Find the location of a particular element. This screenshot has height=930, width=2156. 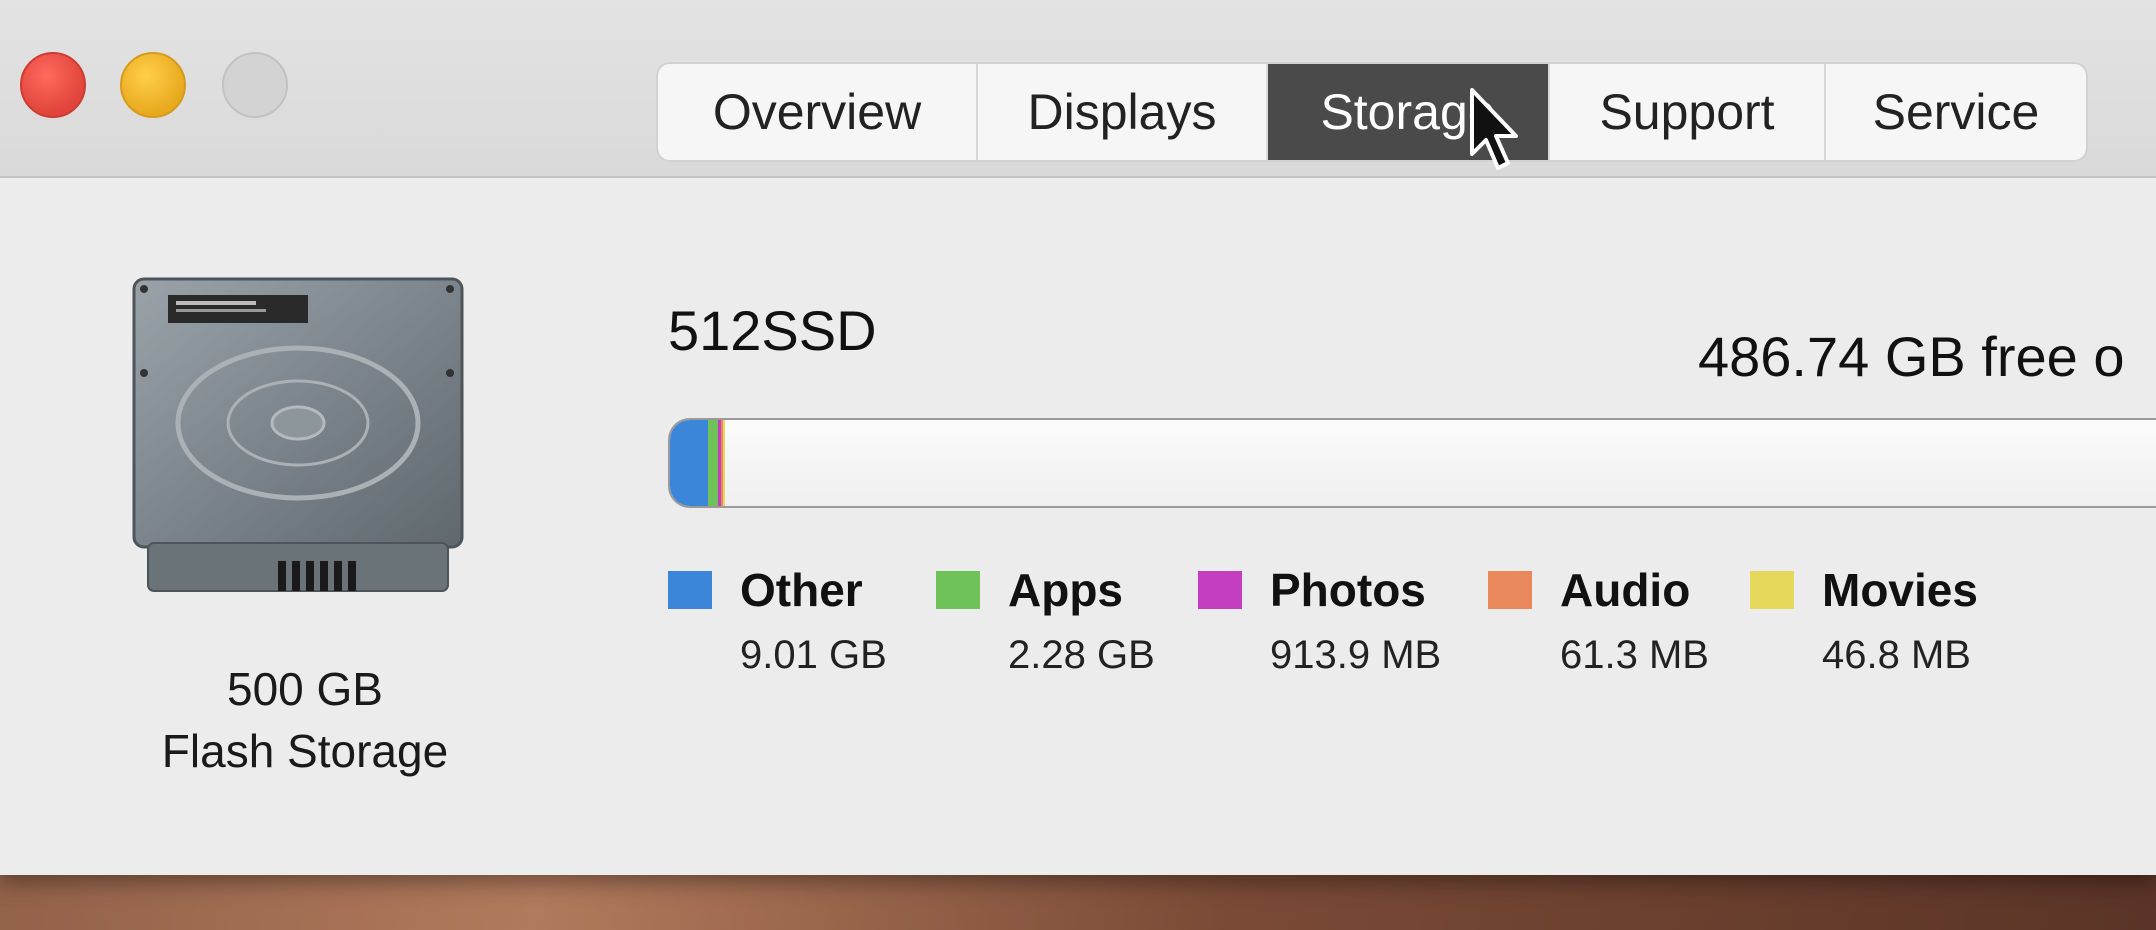

drive-type: Flash Storage is located at coordinates (305, 751).